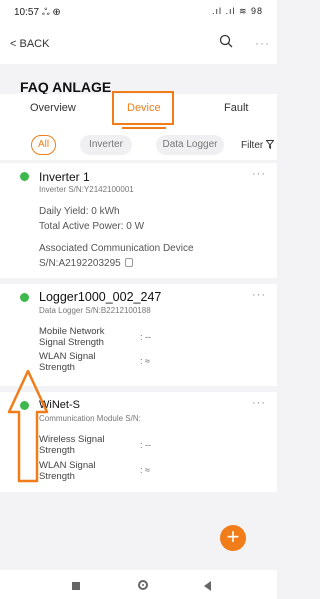  I want to click on daily-yield: Daily Yield: 0 kWh, so click(79, 211).